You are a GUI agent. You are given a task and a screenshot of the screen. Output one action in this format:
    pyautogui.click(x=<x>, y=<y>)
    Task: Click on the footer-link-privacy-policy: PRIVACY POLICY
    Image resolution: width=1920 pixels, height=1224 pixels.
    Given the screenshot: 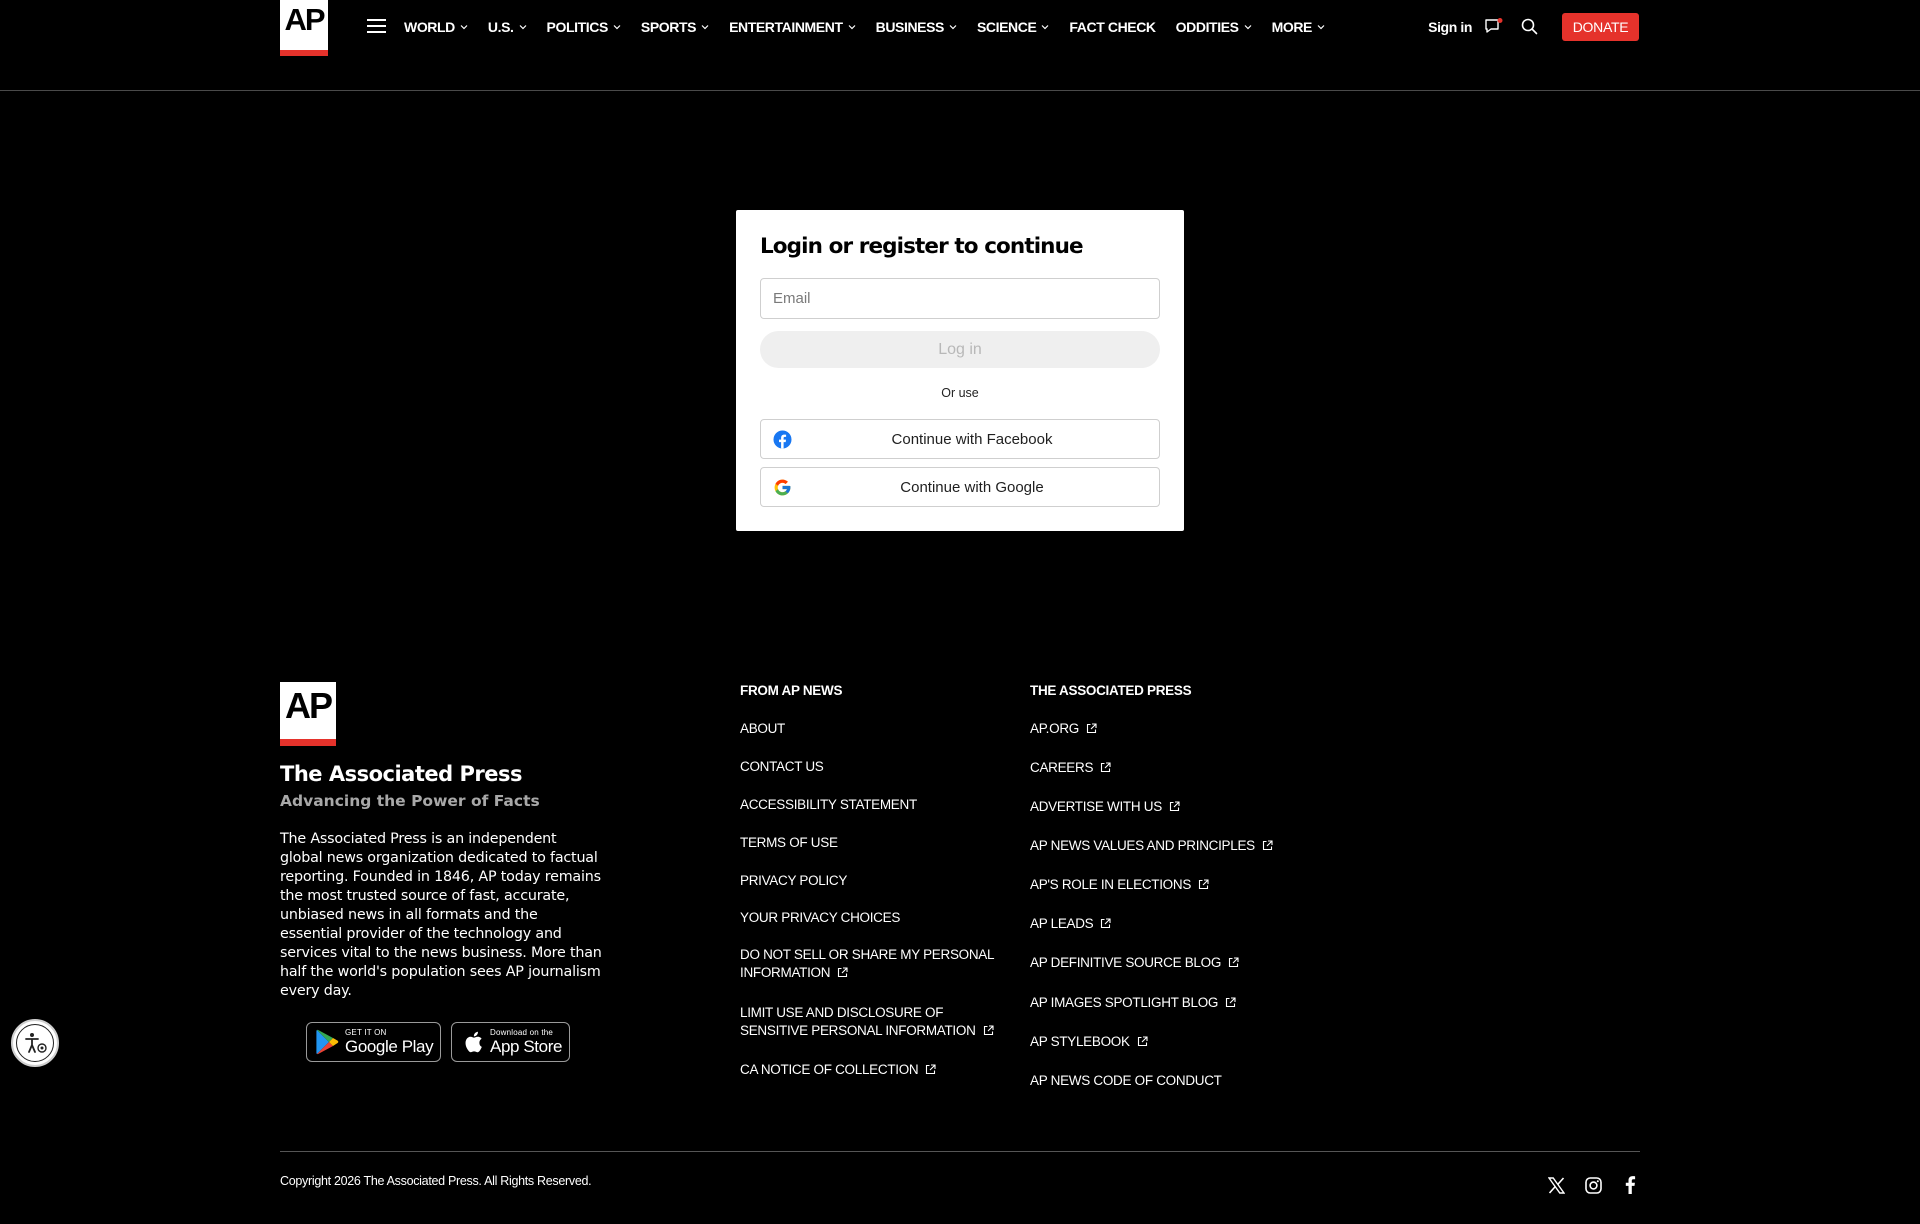 What is the action you would take?
    pyautogui.click(x=870, y=881)
    